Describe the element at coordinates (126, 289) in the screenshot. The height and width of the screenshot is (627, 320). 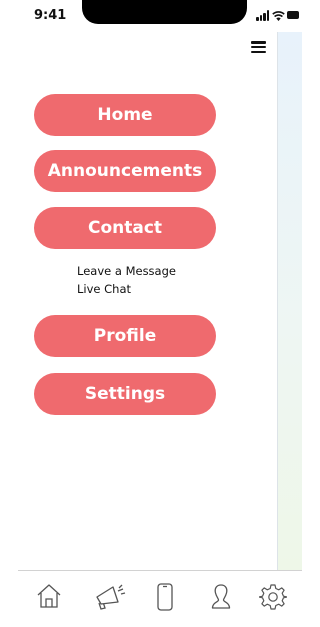
I see `submenu-live-chat: Live Chat` at that location.